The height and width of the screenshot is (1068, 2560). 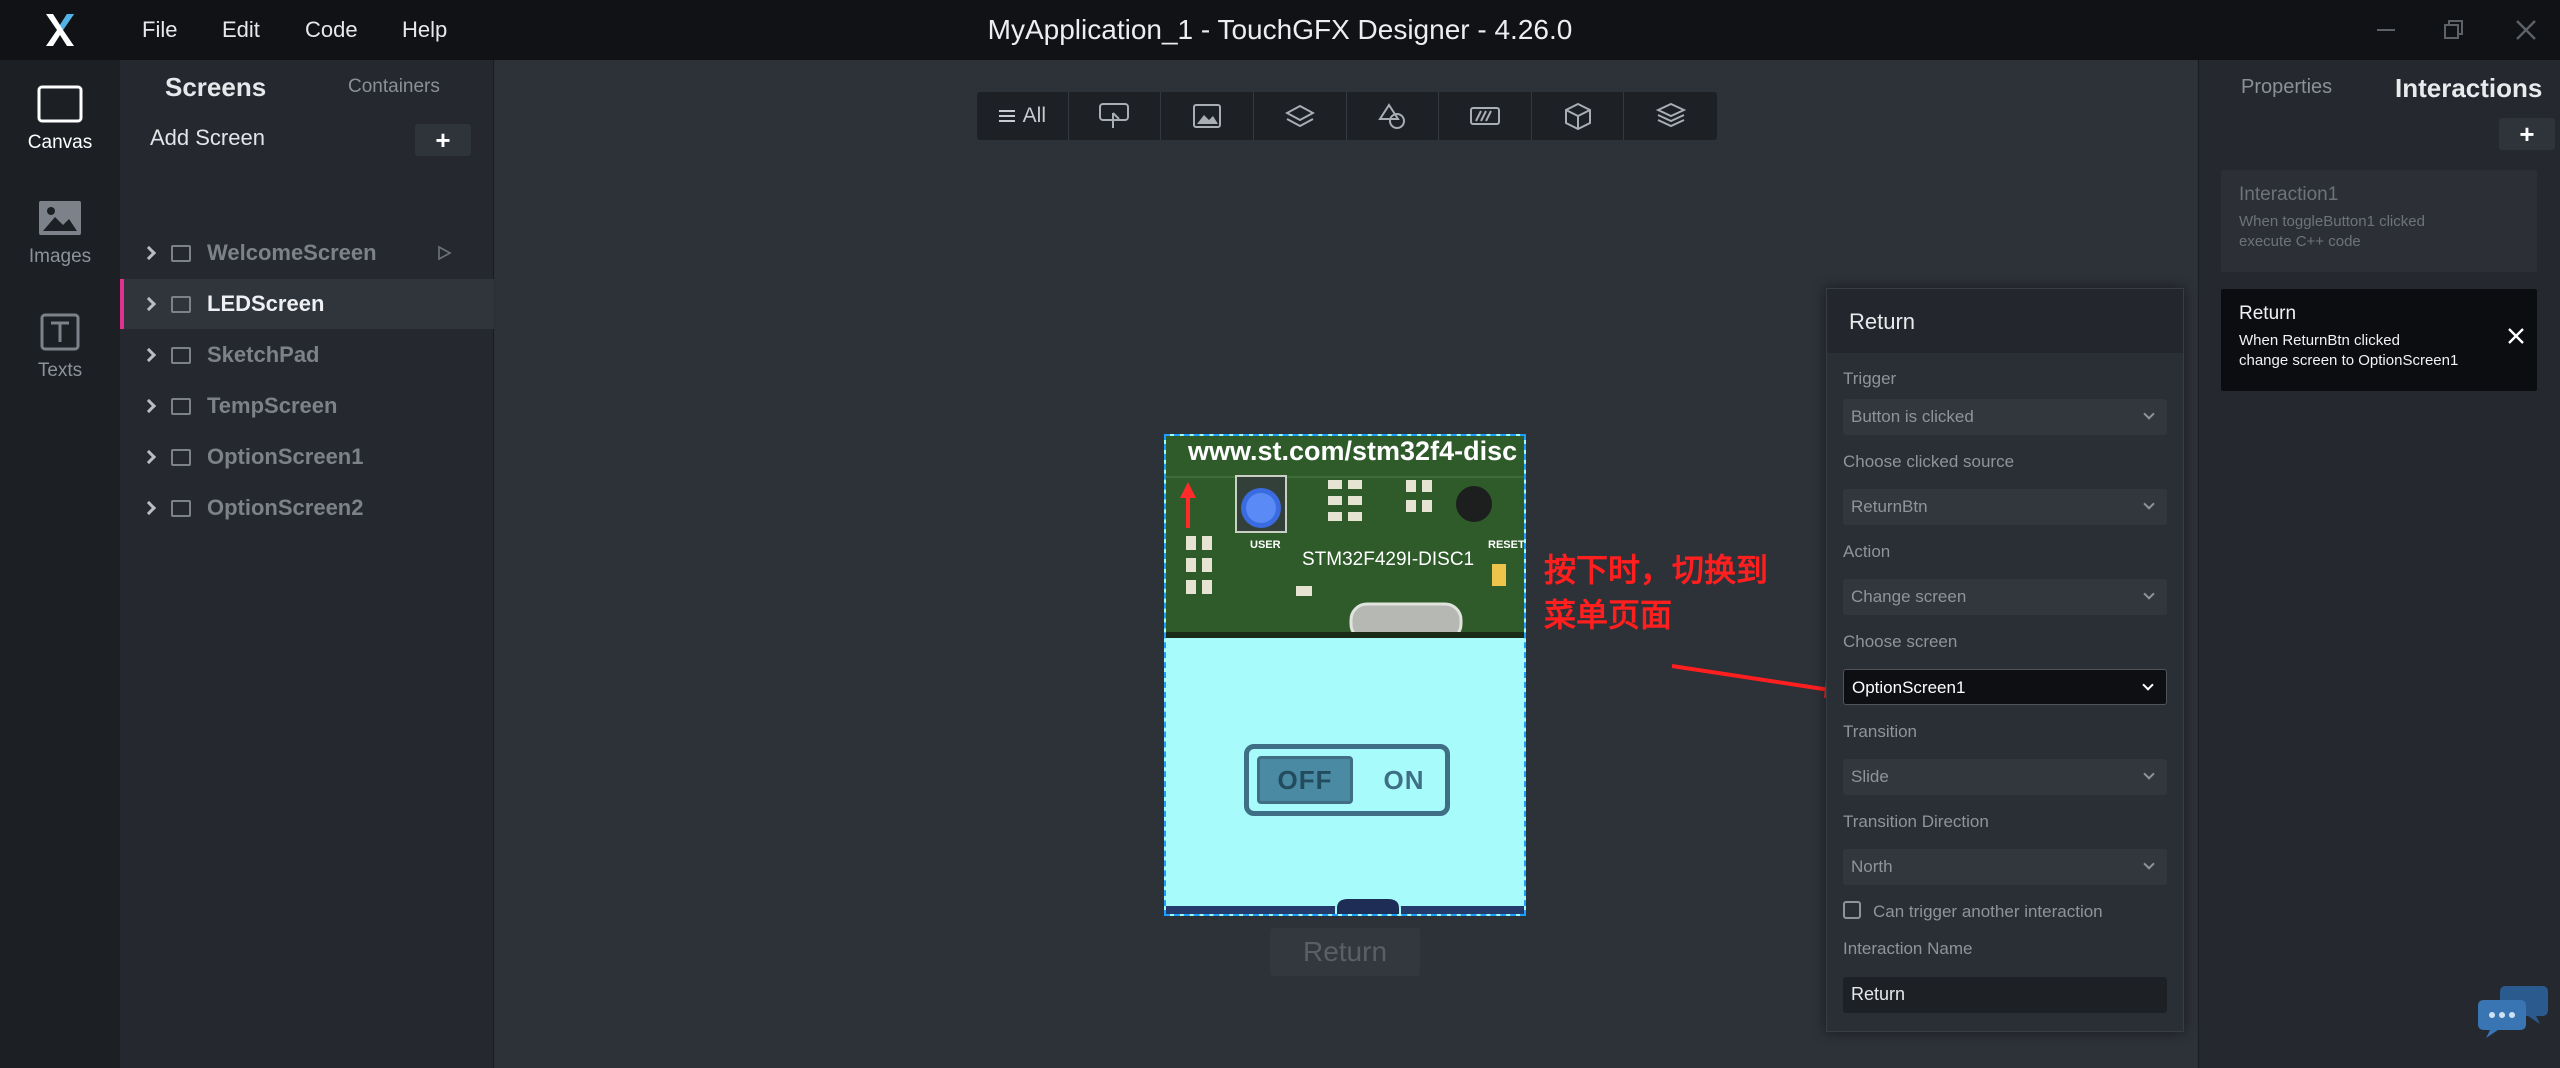 What do you see at coordinates (1870, 378) in the screenshot?
I see `trigger-label: Trigger` at bounding box center [1870, 378].